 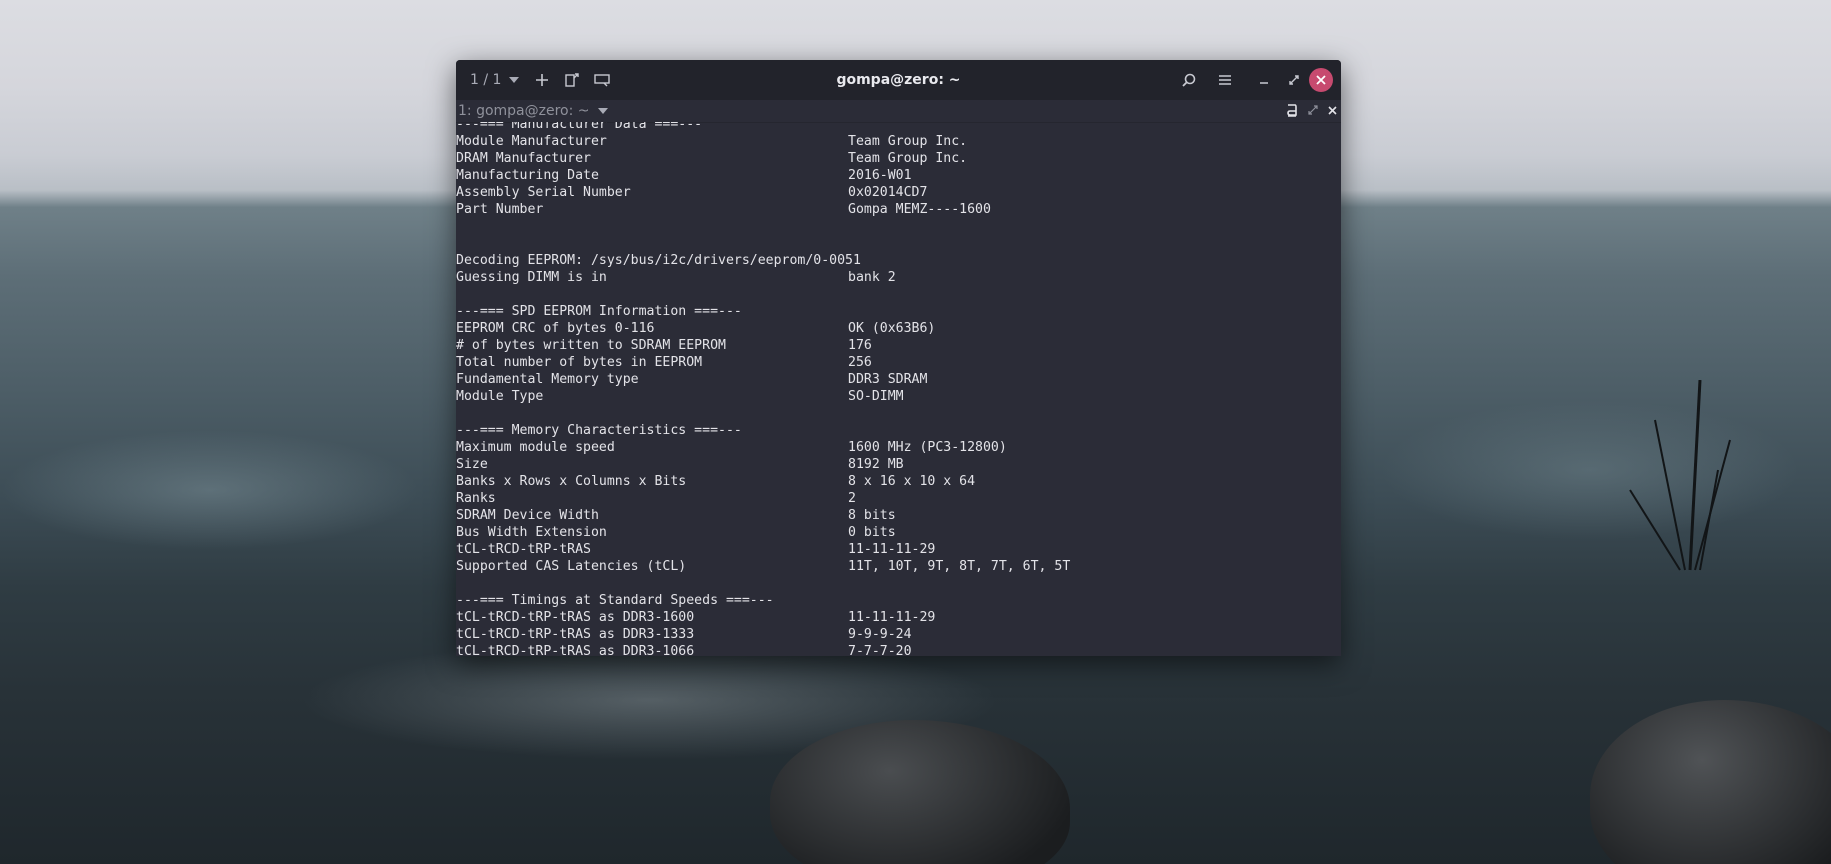 I want to click on search-icon, so click(x=1189, y=80).